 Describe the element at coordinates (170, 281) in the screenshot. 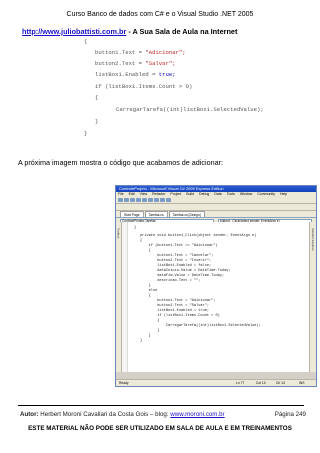

I see `editor-line: descricao.Text = "";` at that location.